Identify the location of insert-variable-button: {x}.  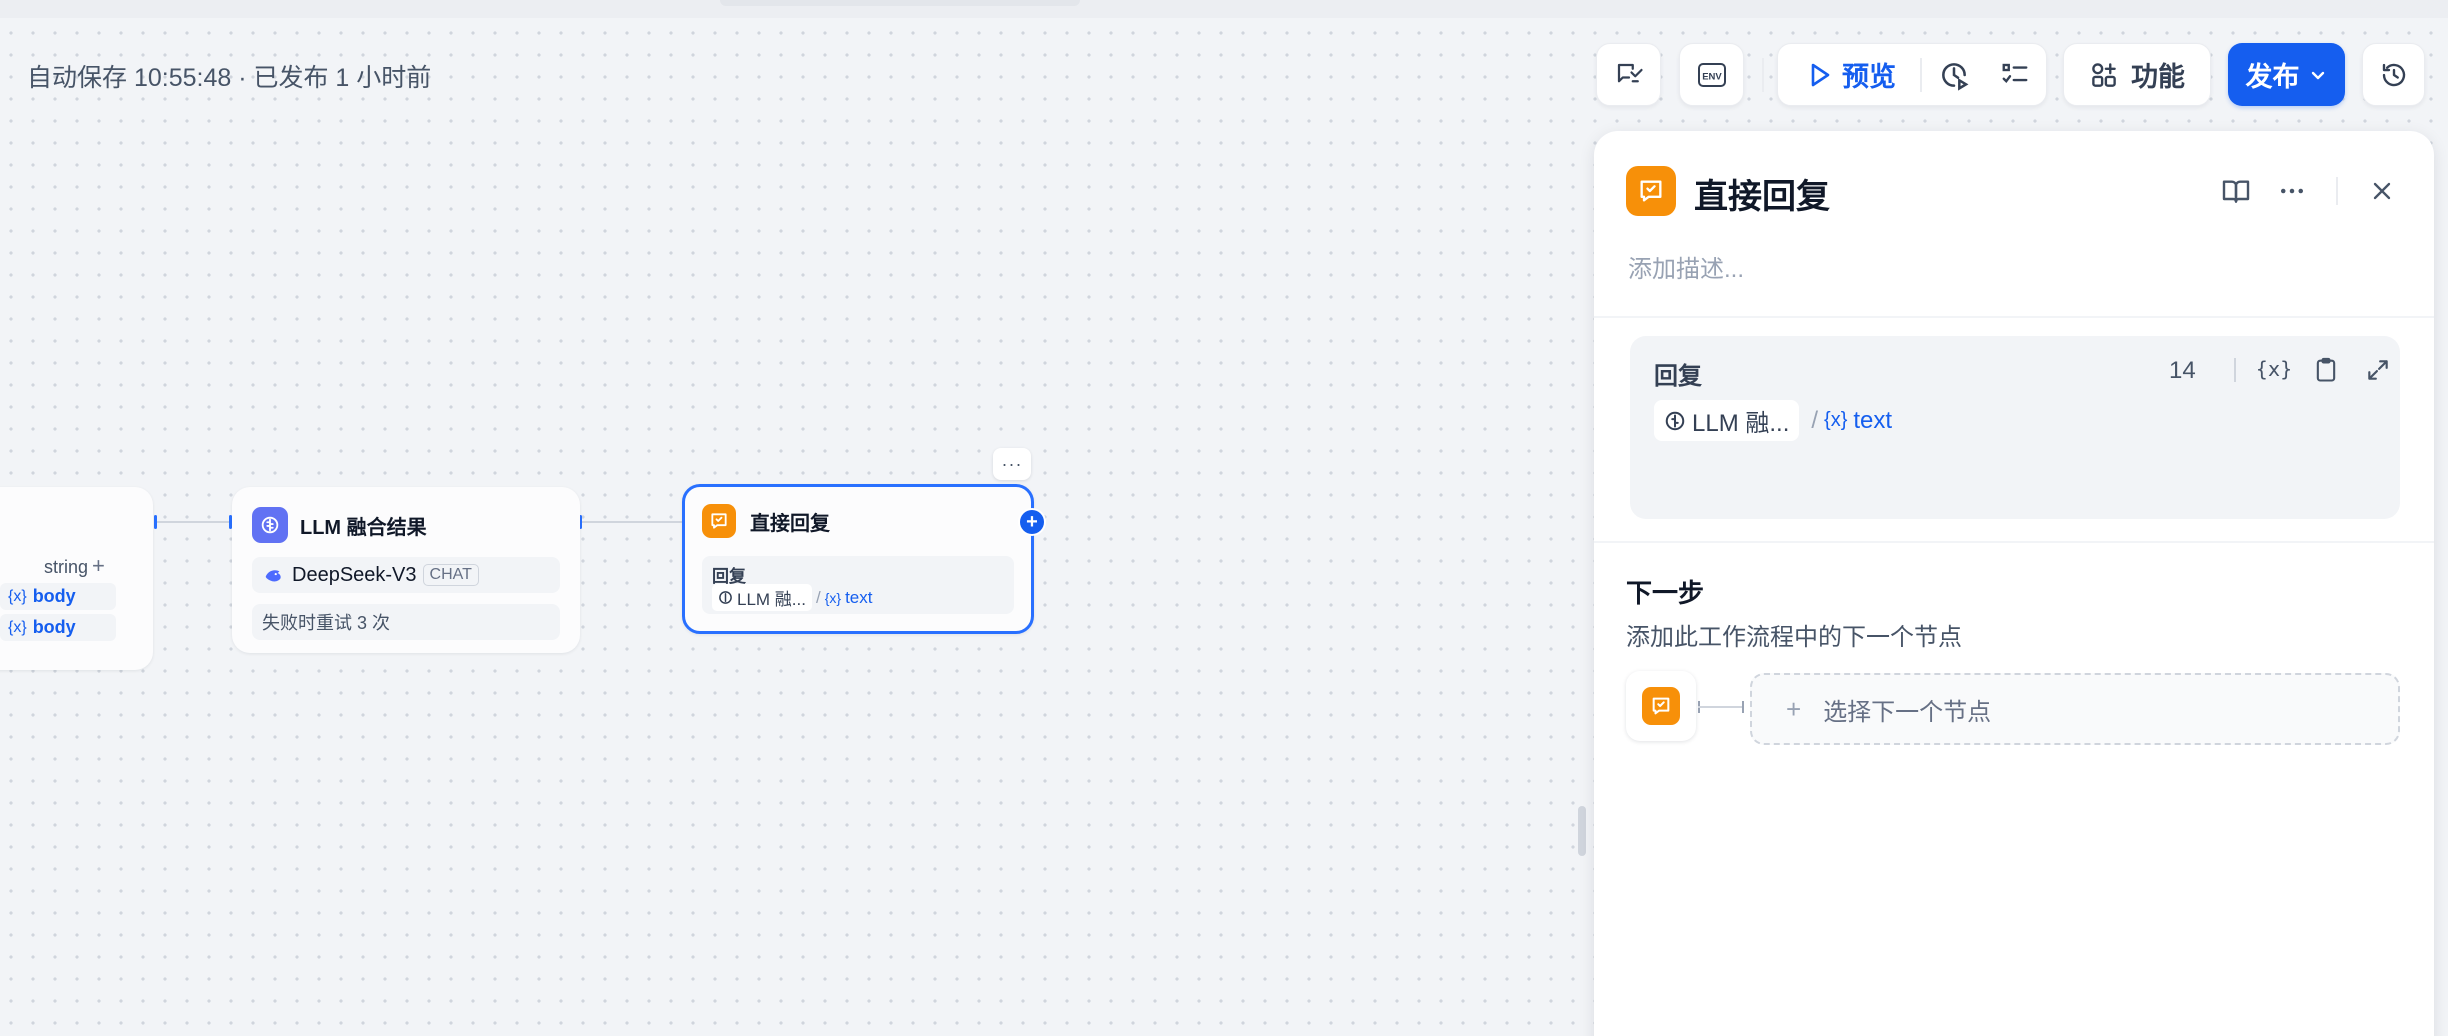
(2274, 370).